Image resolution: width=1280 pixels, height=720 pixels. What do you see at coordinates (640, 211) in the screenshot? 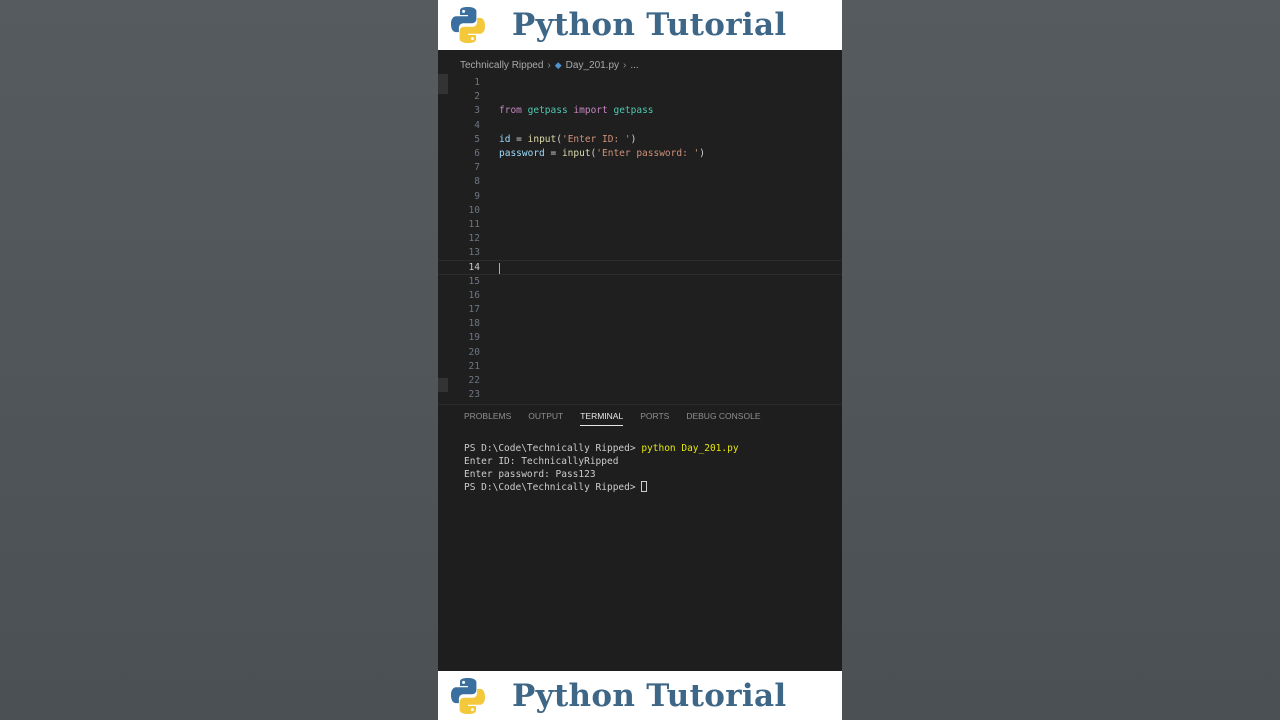
I see `code-line: 10` at bounding box center [640, 211].